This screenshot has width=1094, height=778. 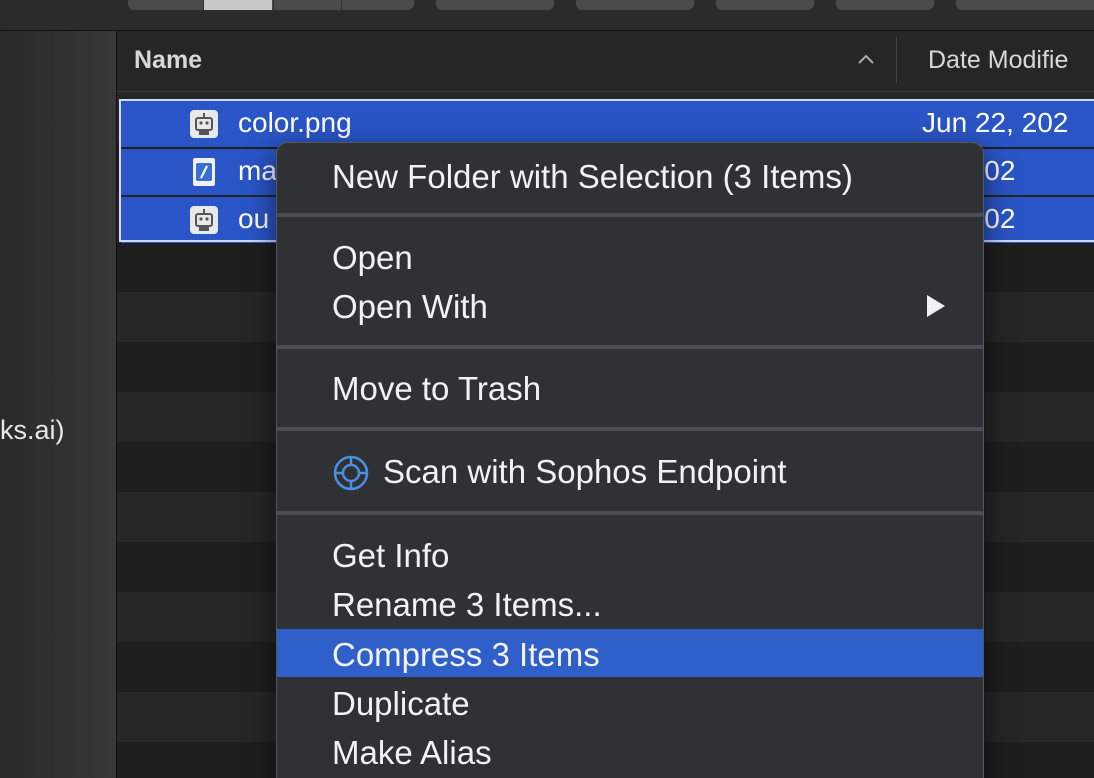 I want to click on menu-item-scan-sophos: Scan with Sophos Endpoint, so click(x=630, y=470).